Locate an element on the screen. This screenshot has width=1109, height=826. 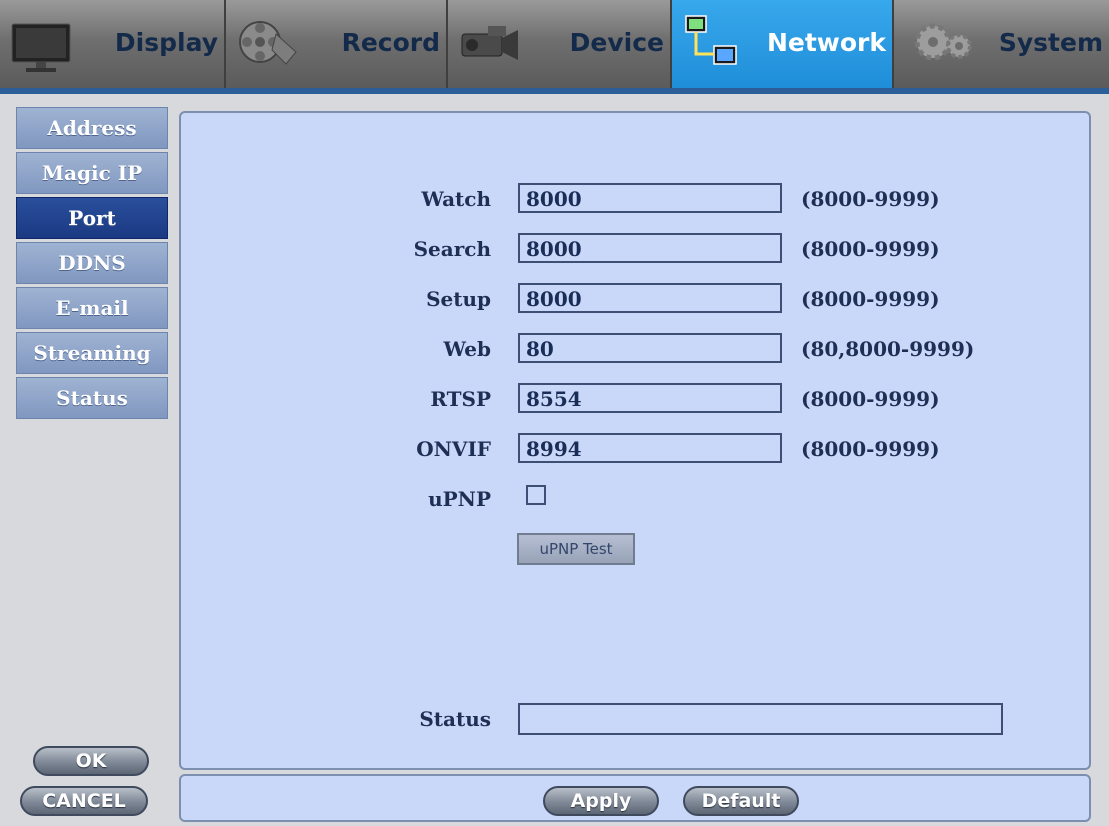
sidebar-item-ddns: DDNS is located at coordinates (92, 263).